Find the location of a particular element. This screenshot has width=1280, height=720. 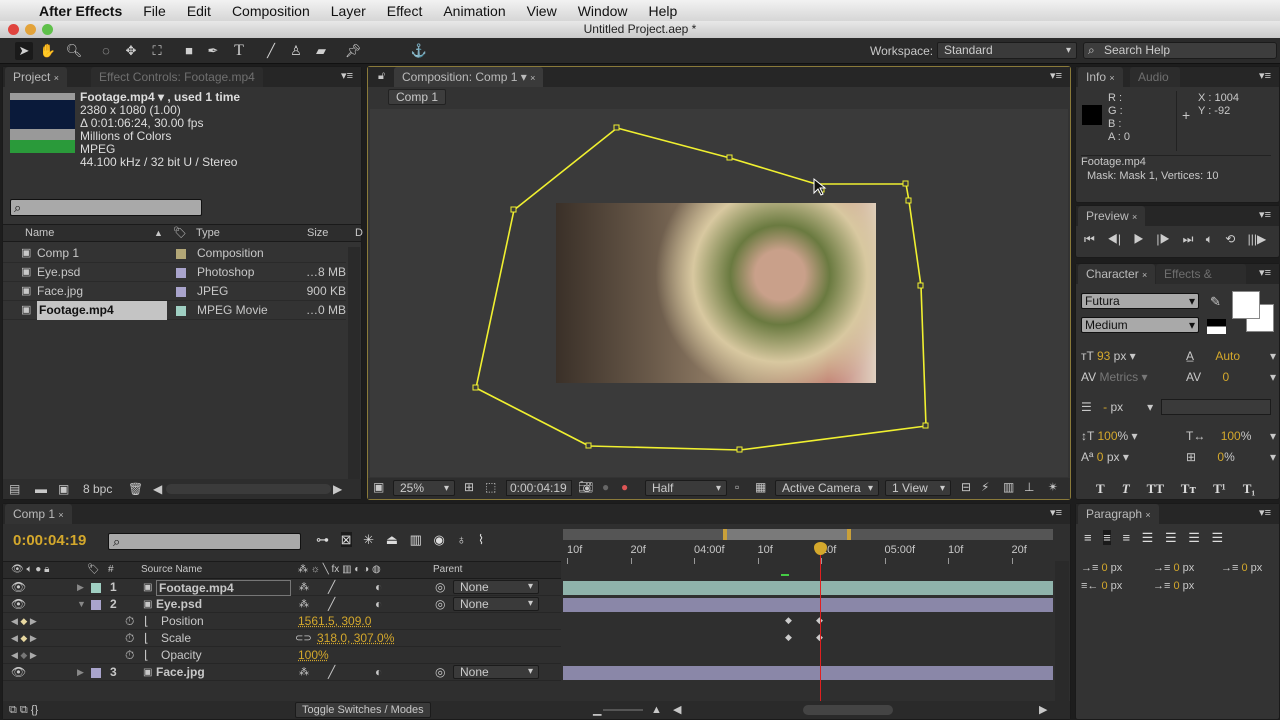

mask-visibility-icon: ⬚ is located at coordinates (490, 487).